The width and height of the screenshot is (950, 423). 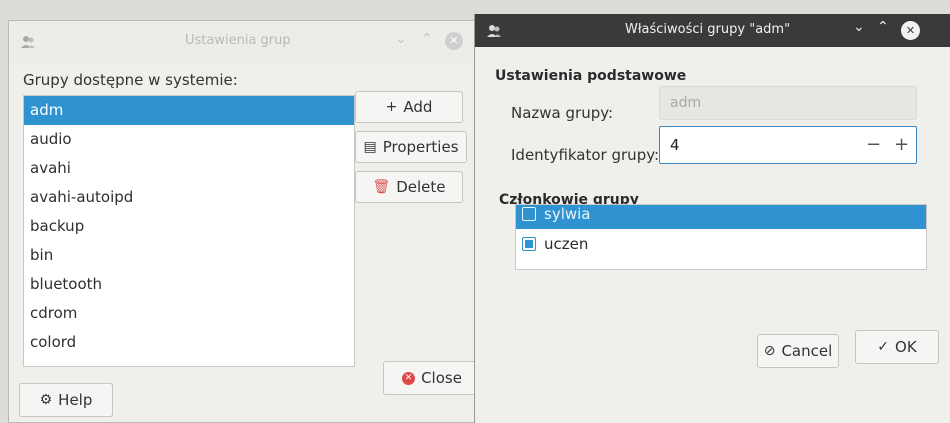 I want to click on group-id-value: 4, so click(x=675, y=145).